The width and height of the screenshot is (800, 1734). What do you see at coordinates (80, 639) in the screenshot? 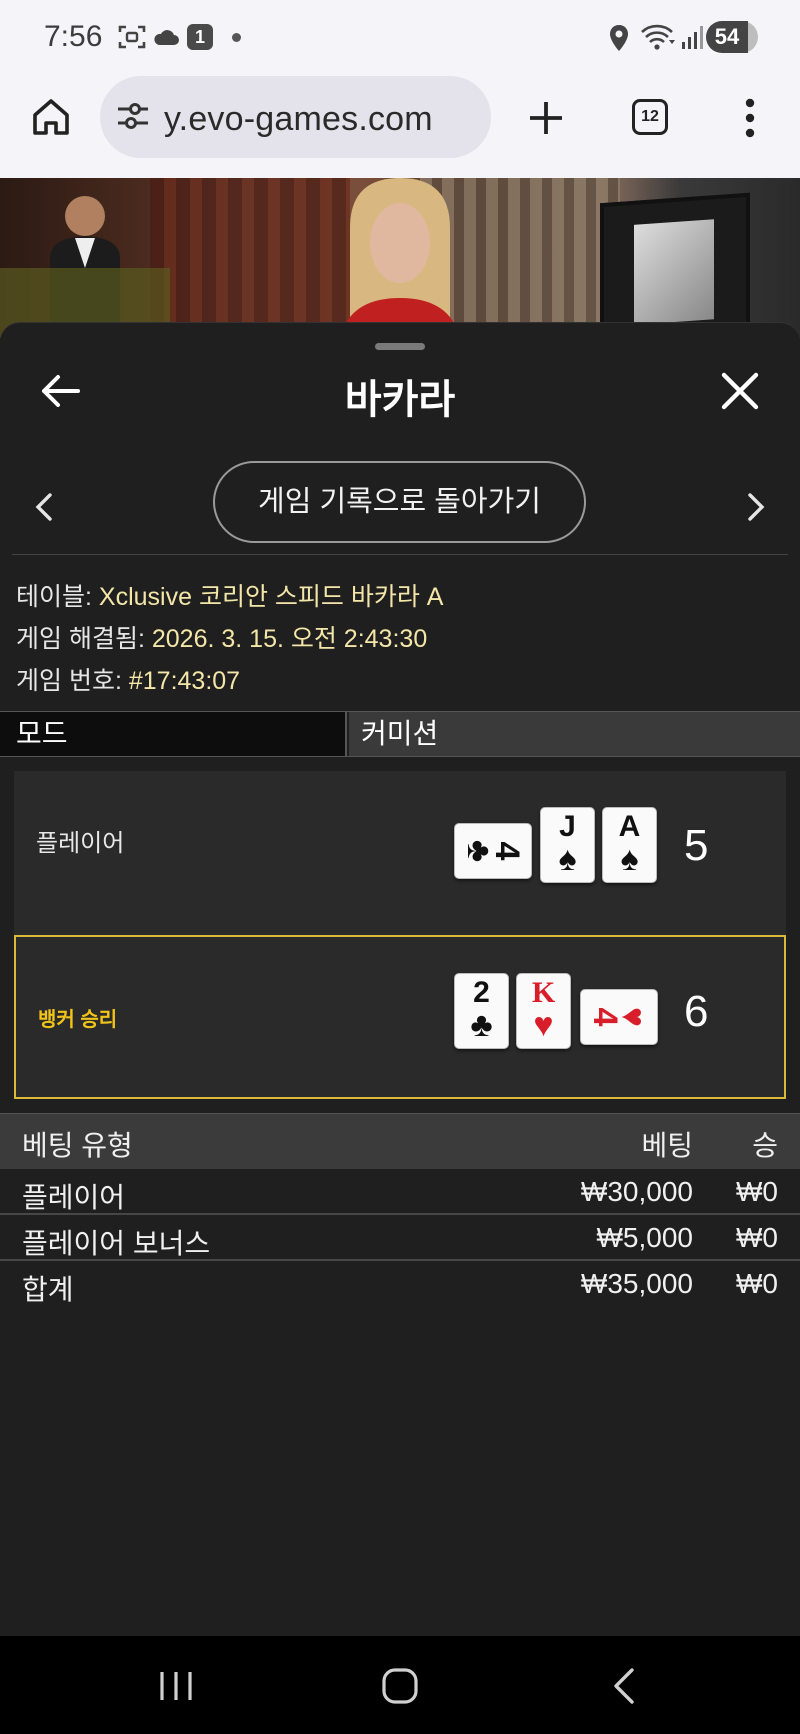
I see `resolved-label: 게임 해결됨:` at bounding box center [80, 639].